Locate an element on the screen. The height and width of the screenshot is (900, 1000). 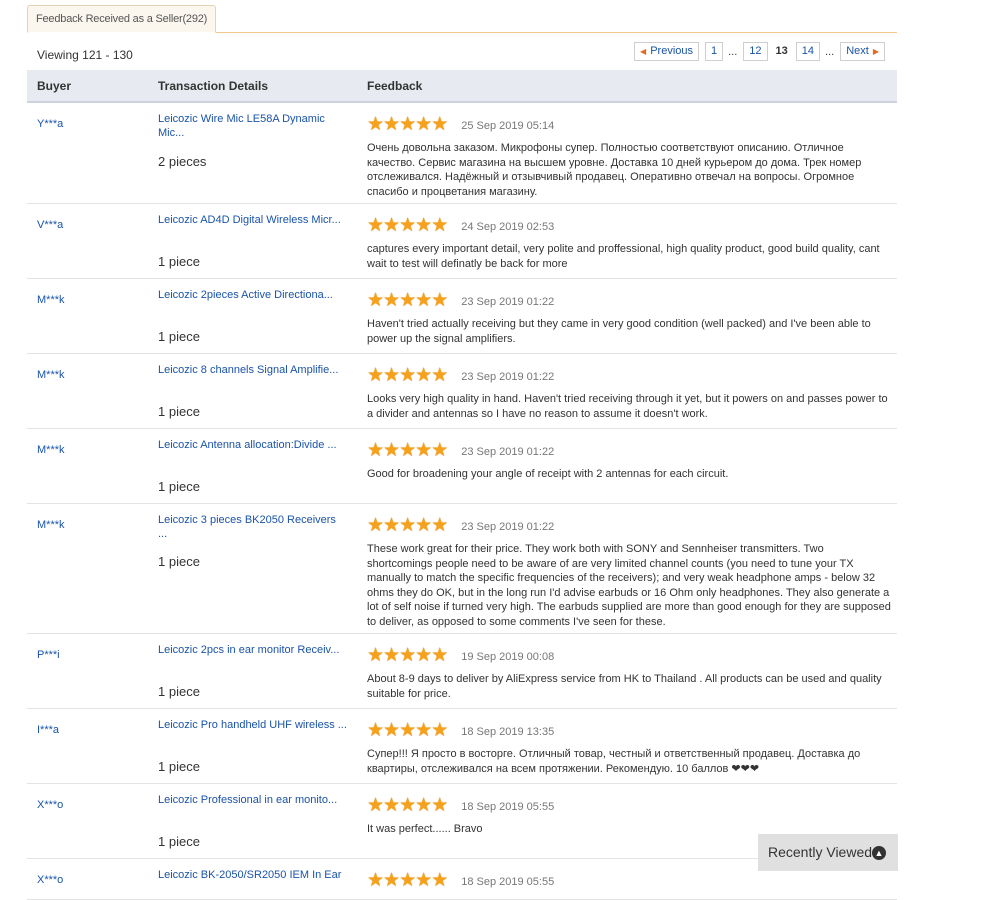
feedback-cell: ★★★★★ 18 Sep 2019 05:55 is located at coordinates (629, 883).